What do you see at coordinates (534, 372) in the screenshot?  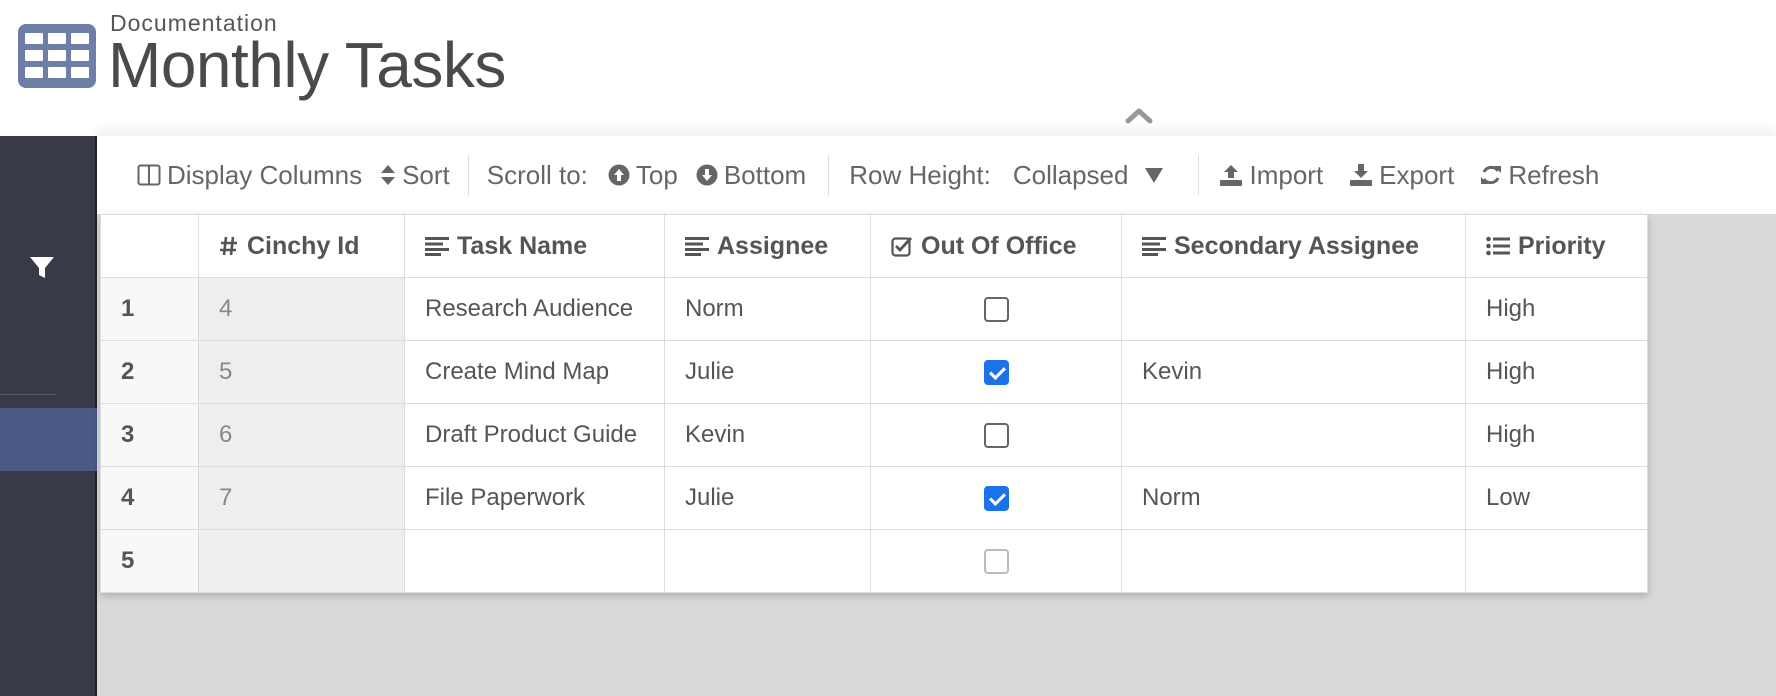 I see `task-name-cell: Create Mind Map` at bounding box center [534, 372].